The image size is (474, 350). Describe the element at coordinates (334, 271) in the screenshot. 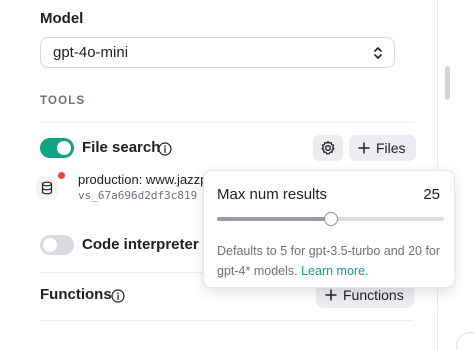

I see `learn-more-link: Learn more.` at that location.